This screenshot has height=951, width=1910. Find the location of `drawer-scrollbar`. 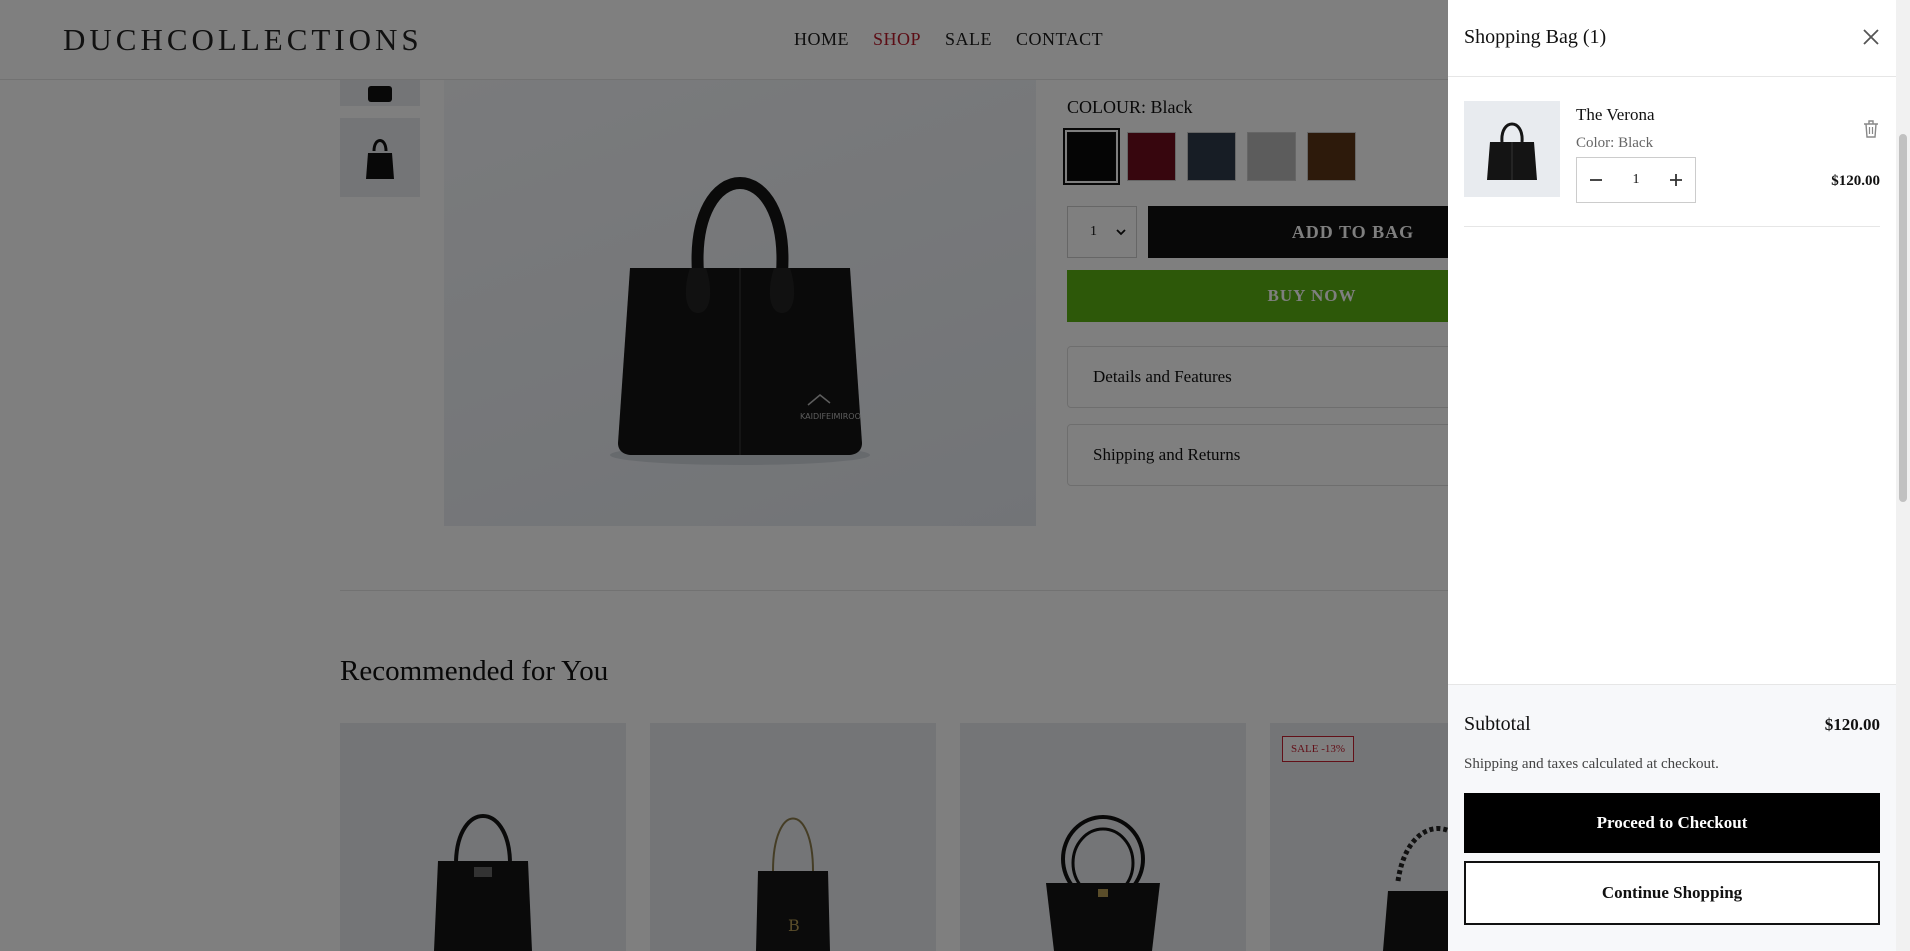

drawer-scrollbar is located at coordinates (1903, 475).